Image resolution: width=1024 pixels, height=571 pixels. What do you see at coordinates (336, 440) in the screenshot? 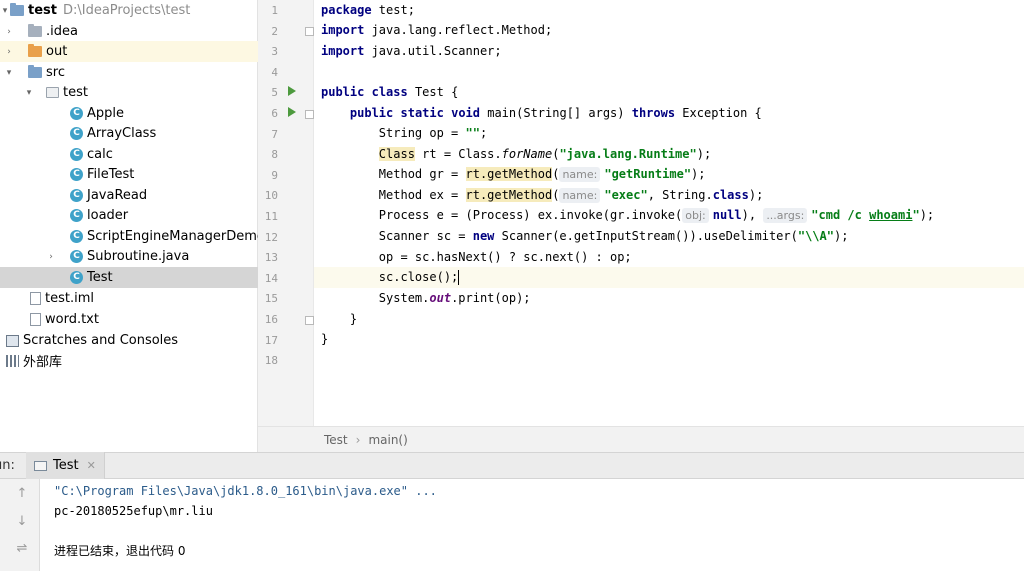
I see `breadcrumb-item-class: Test` at bounding box center [336, 440].